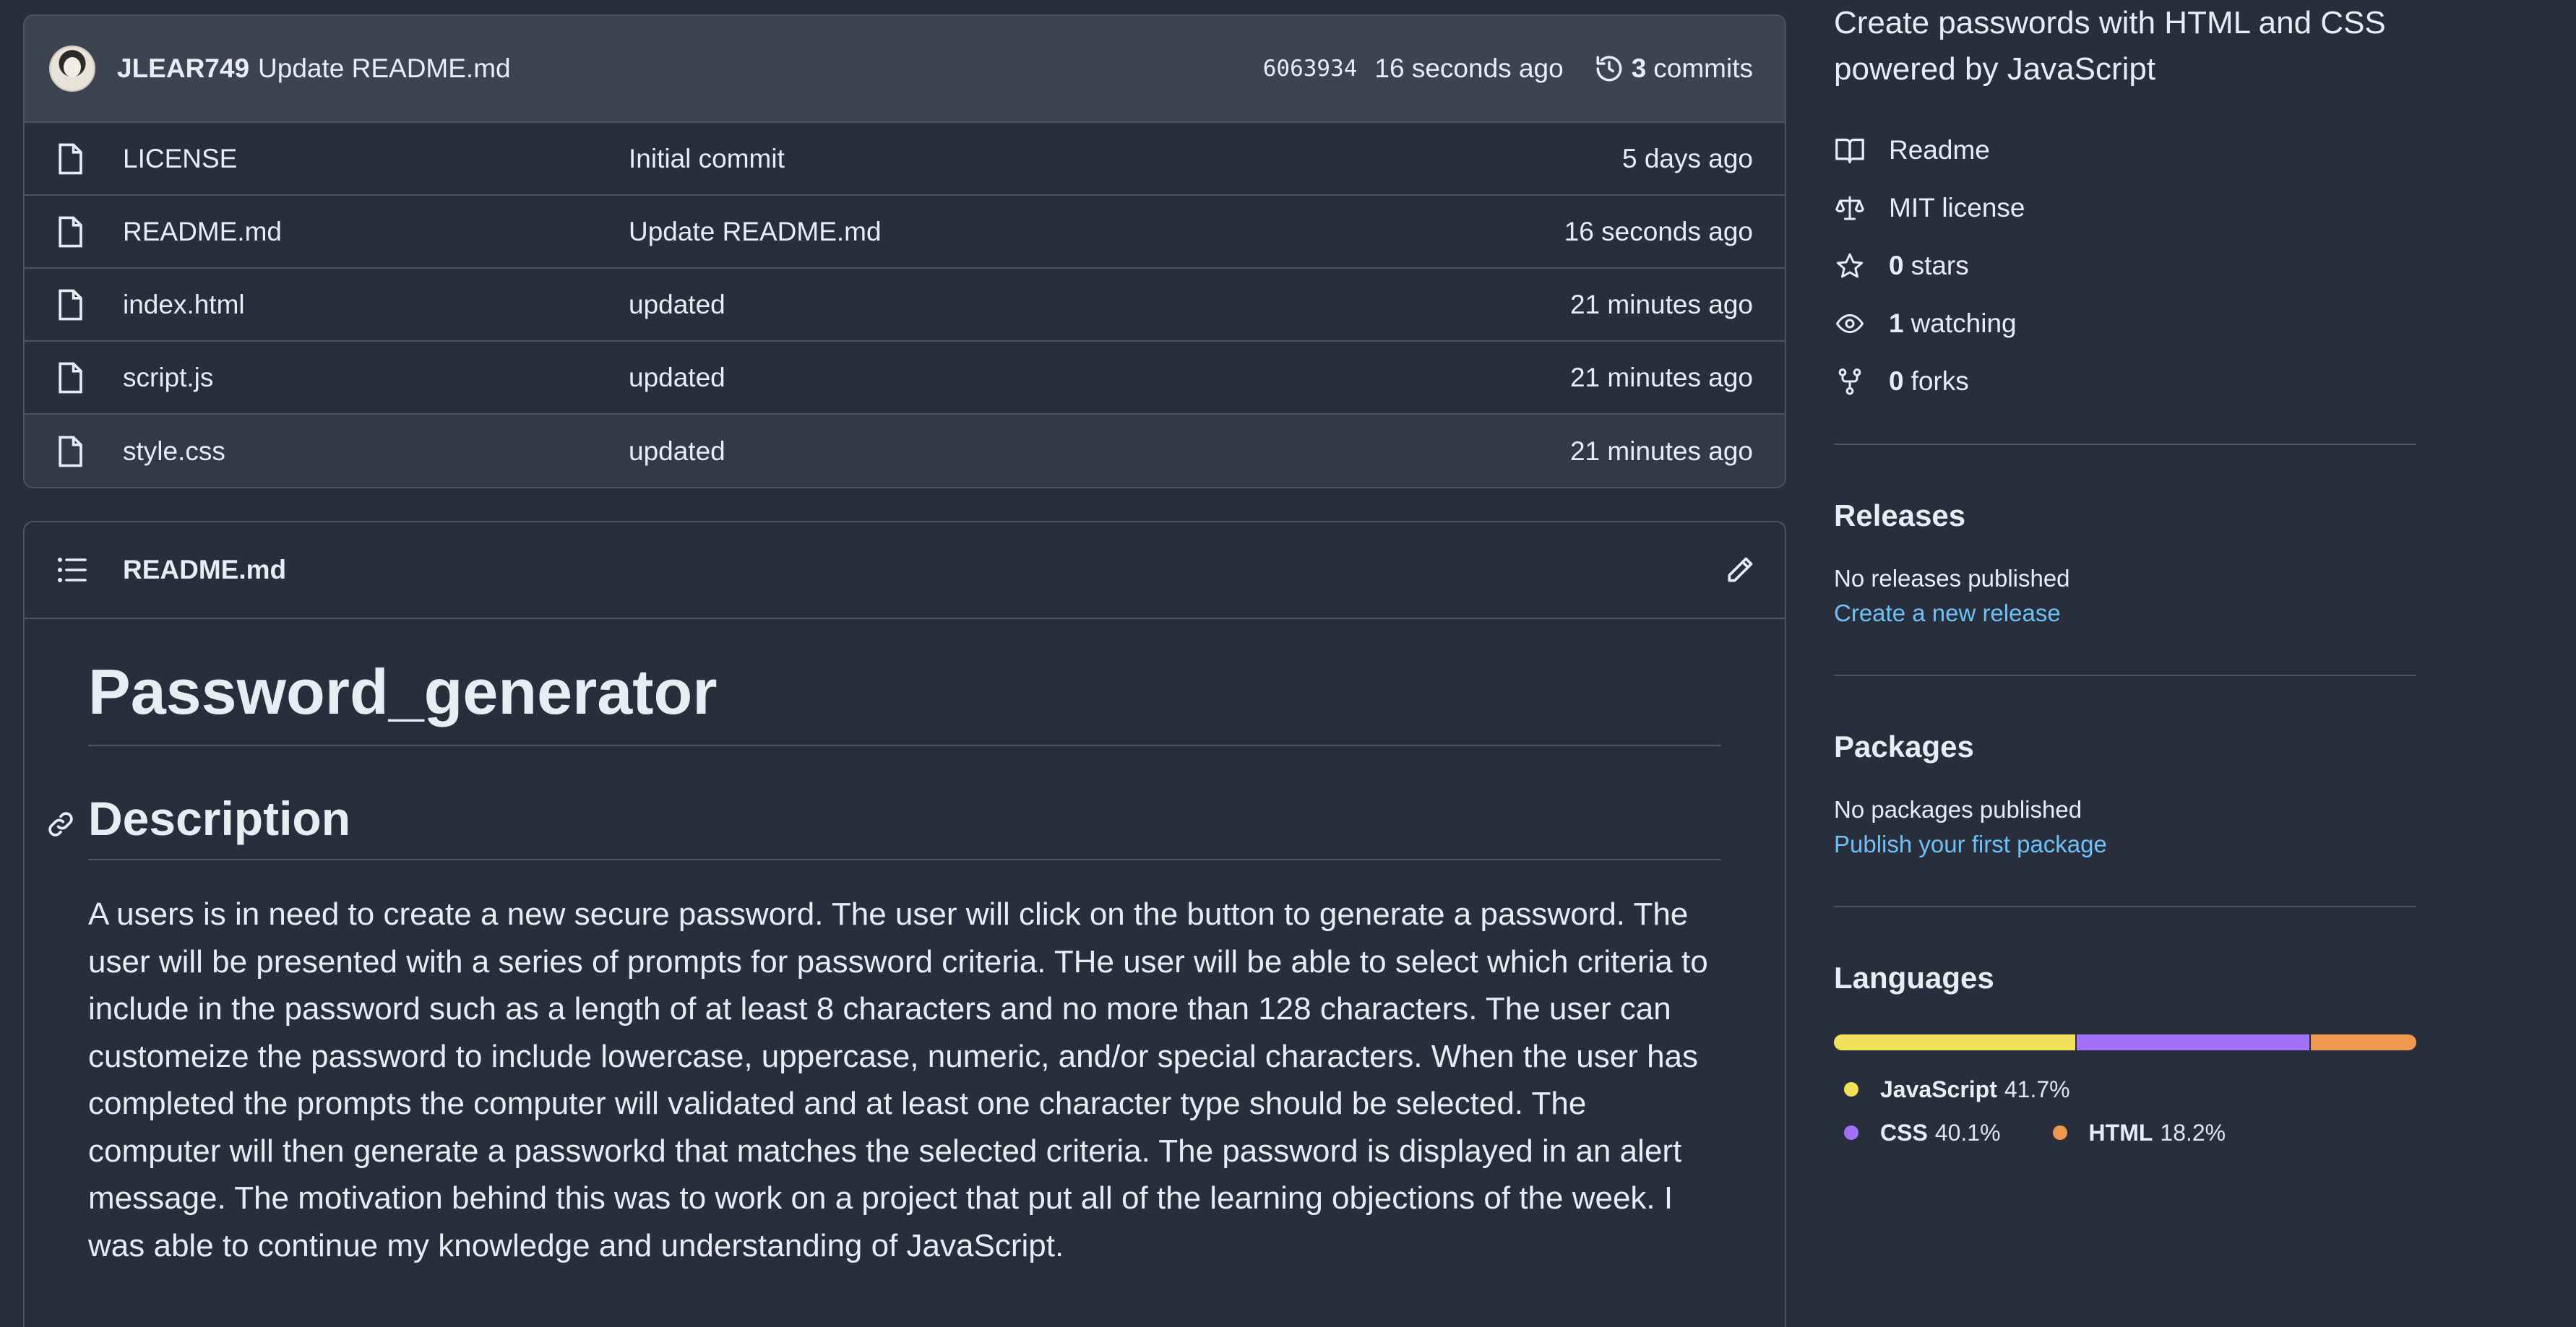  I want to click on forks-link: 0 forks, so click(2125, 381).